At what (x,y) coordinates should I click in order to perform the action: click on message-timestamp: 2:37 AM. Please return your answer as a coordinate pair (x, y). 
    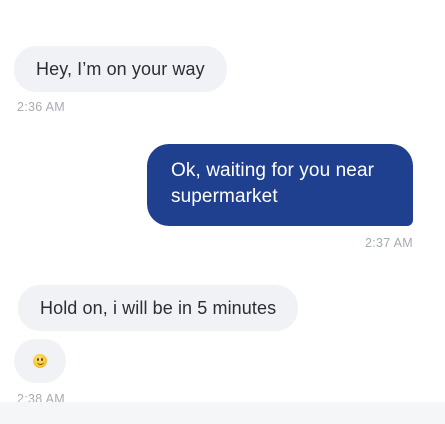
    Looking at the image, I should click on (389, 243).